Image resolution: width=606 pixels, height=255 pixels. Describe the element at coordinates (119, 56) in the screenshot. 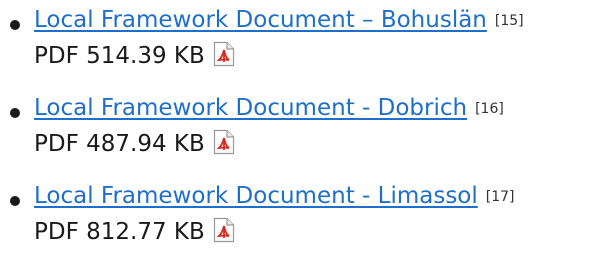

I see `file-info: PDF 514.39 KB` at that location.